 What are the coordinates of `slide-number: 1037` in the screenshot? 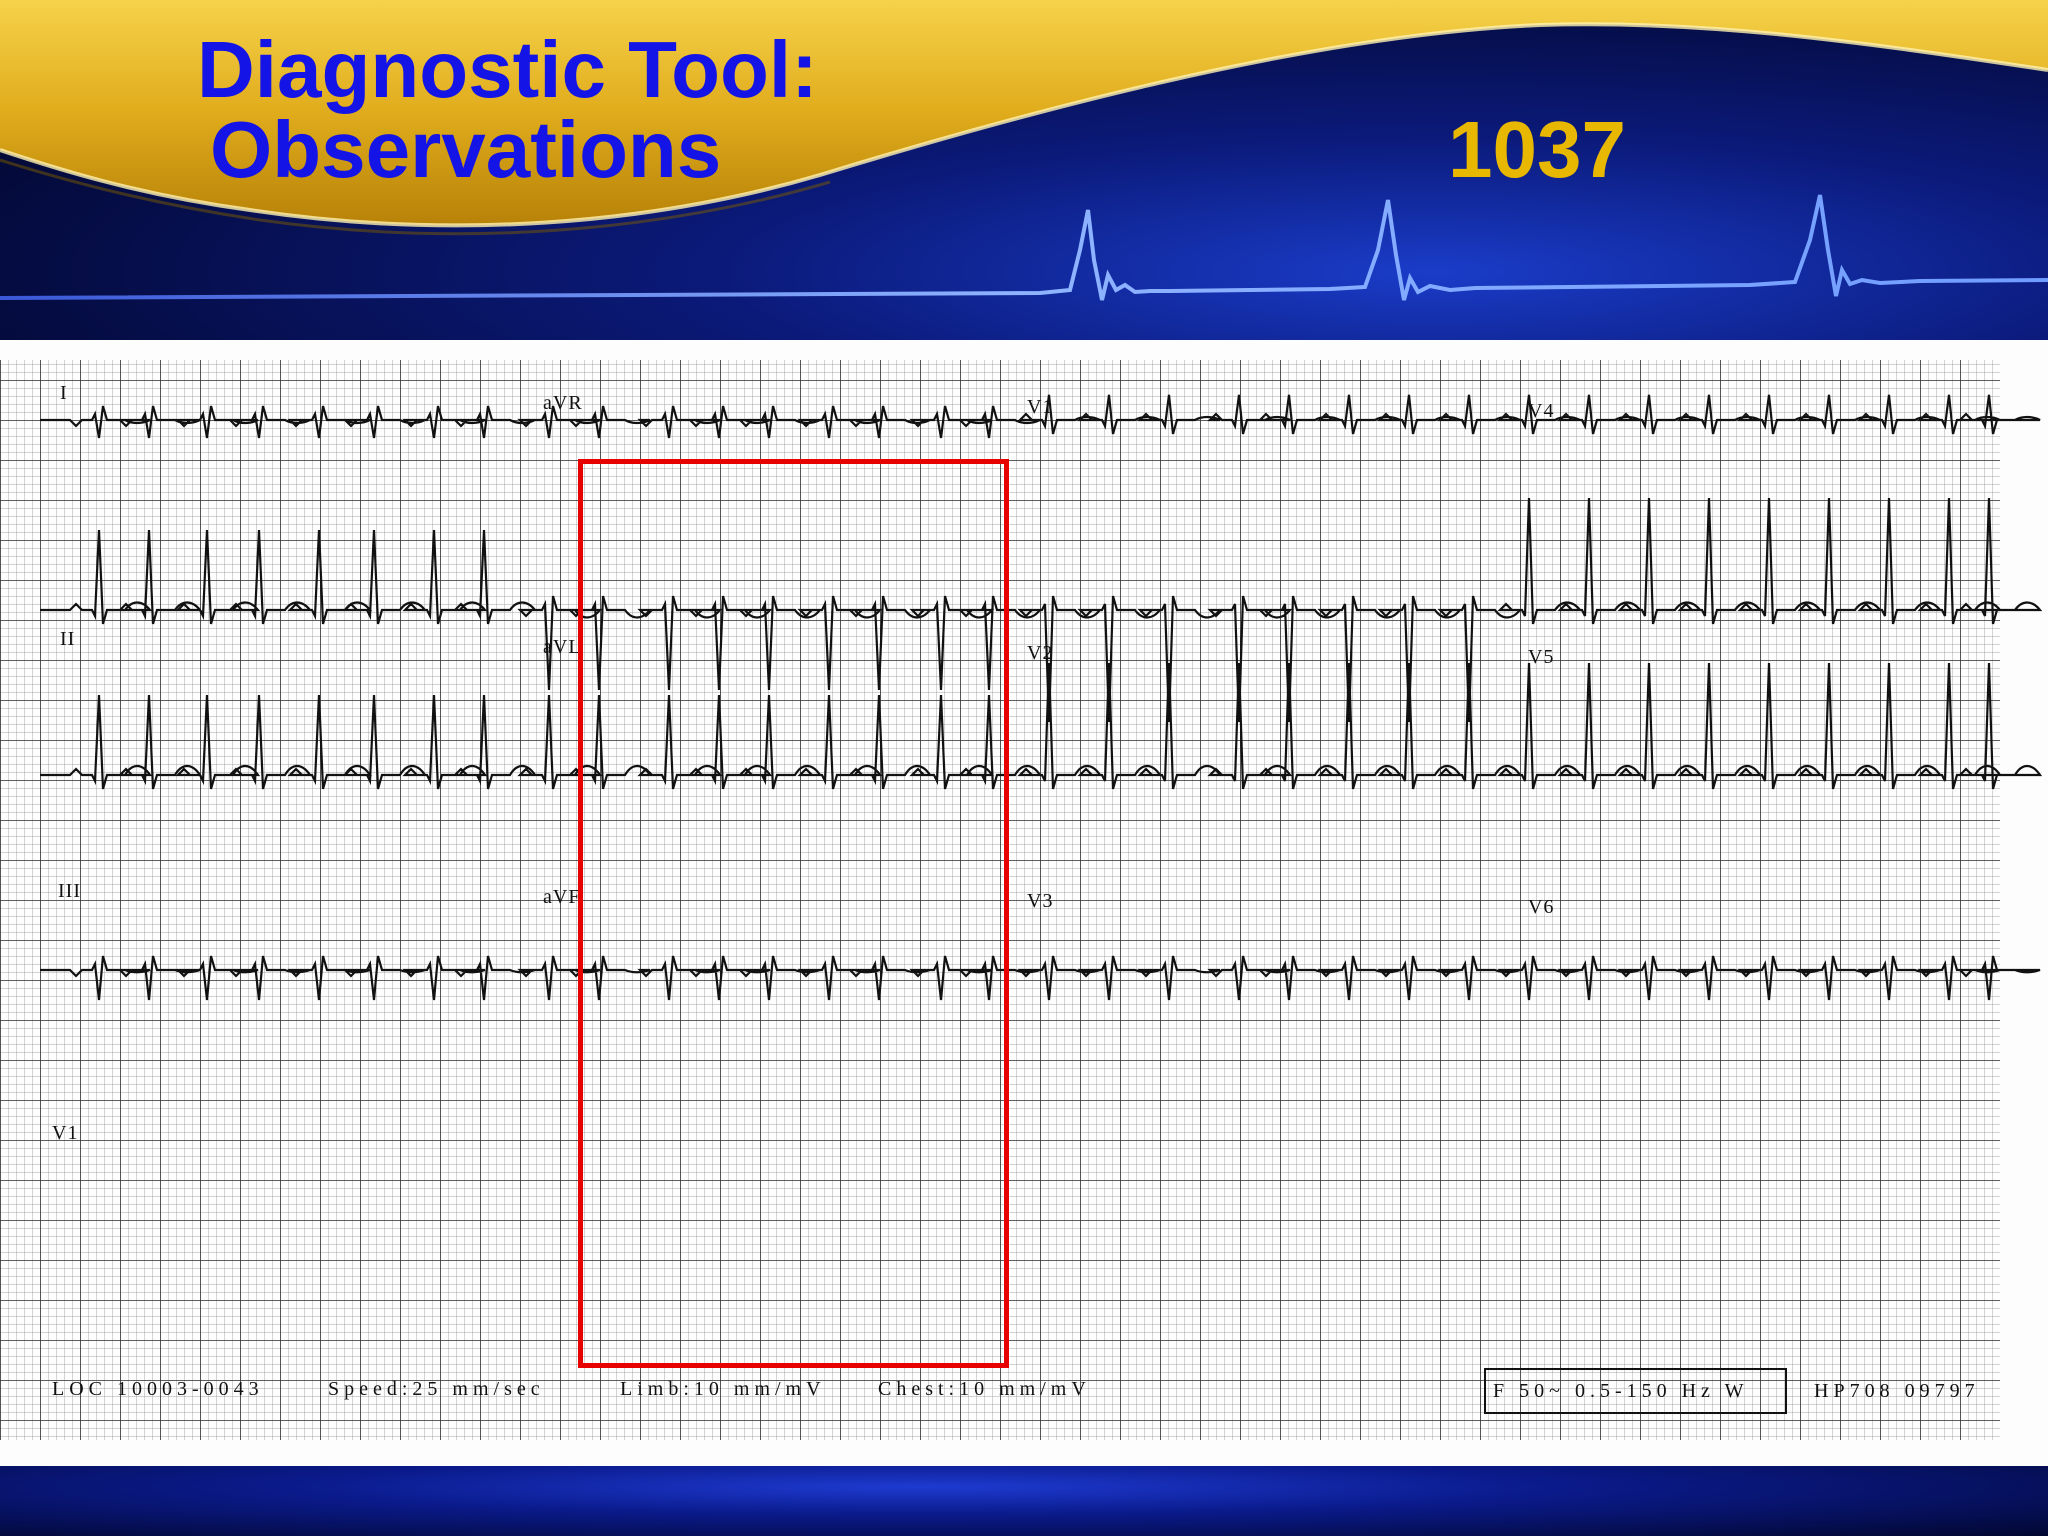 It's located at (1537, 149).